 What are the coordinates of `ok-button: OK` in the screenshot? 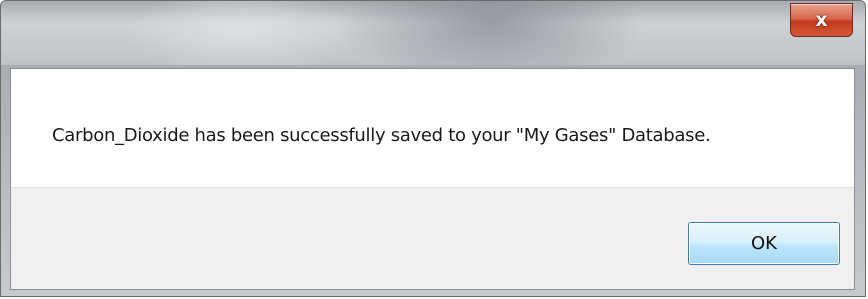 It's located at (764, 243).